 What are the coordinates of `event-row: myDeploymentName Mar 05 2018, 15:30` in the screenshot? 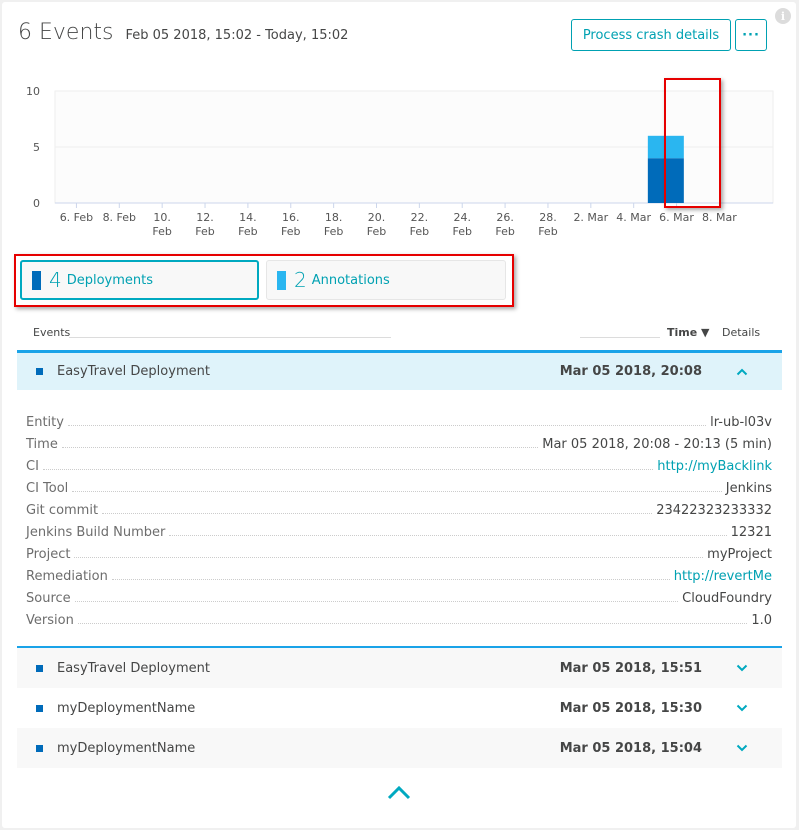 It's located at (399, 708).